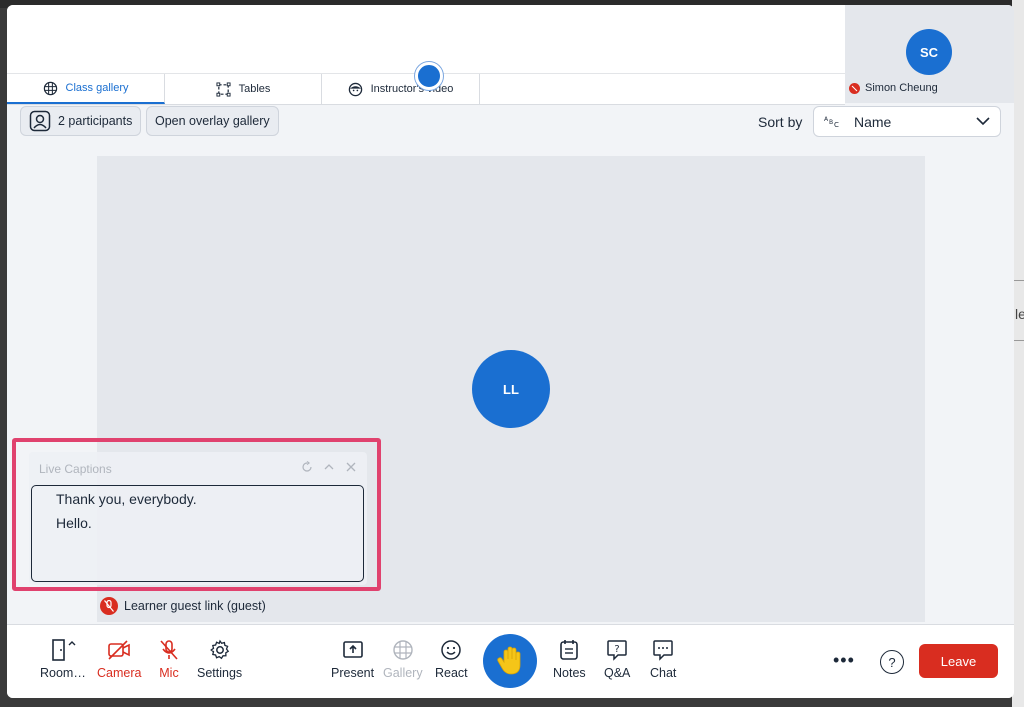 The image size is (1024, 707). Describe the element at coordinates (958, 661) in the screenshot. I see `leave-button: Leave` at that location.